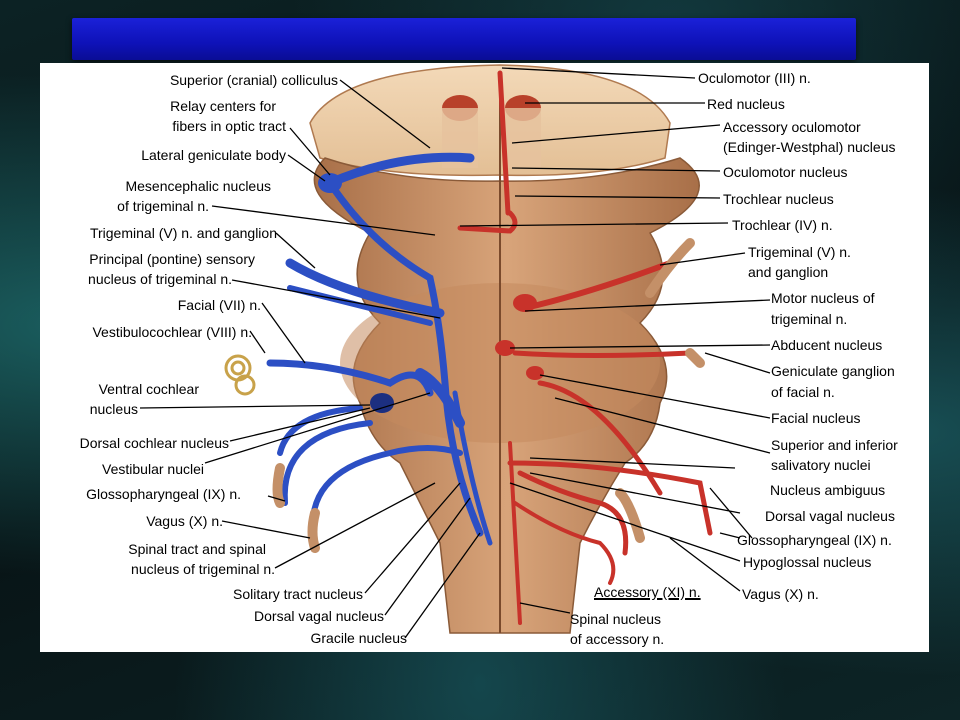  I want to click on label-oculomotor-n: Oculomotor (III) n., so click(754, 78).